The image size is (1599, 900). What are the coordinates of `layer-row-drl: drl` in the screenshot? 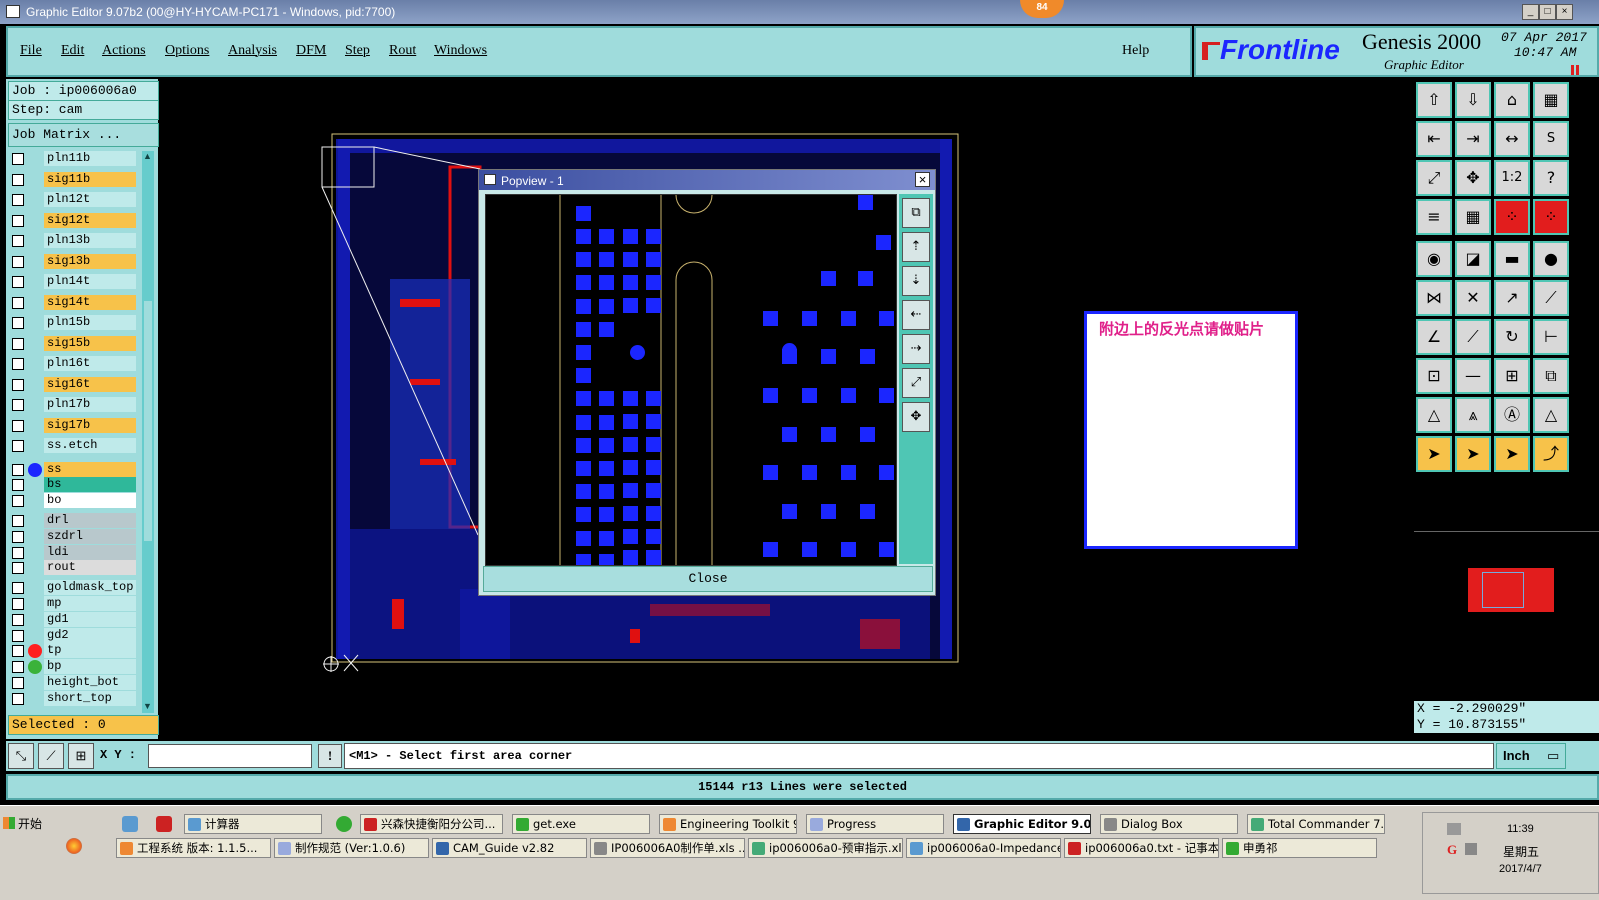 It's located at (74, 520).